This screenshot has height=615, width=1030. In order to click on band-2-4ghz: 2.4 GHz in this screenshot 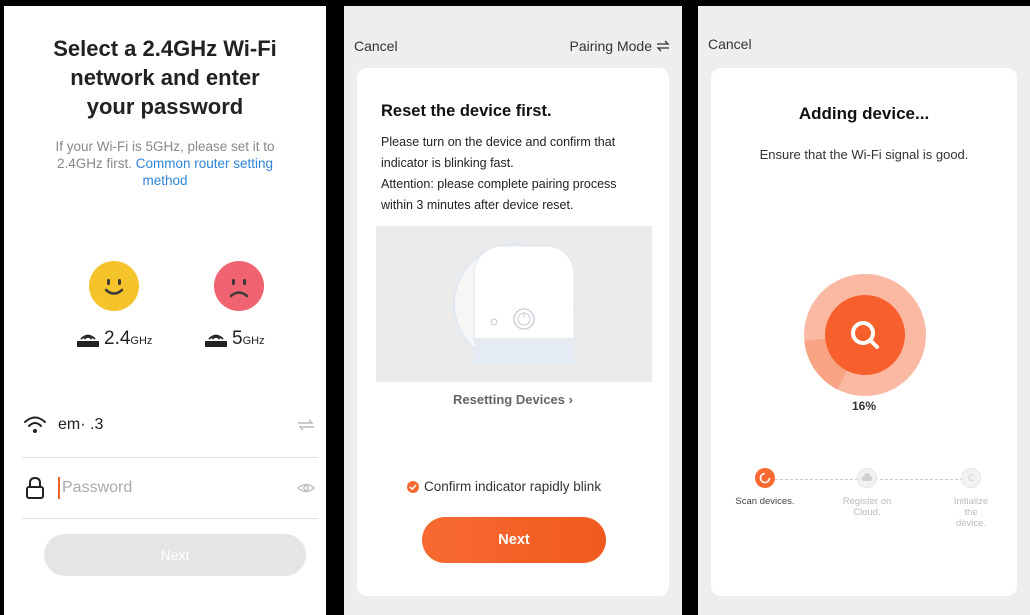, I will do `click(114, 339)`.